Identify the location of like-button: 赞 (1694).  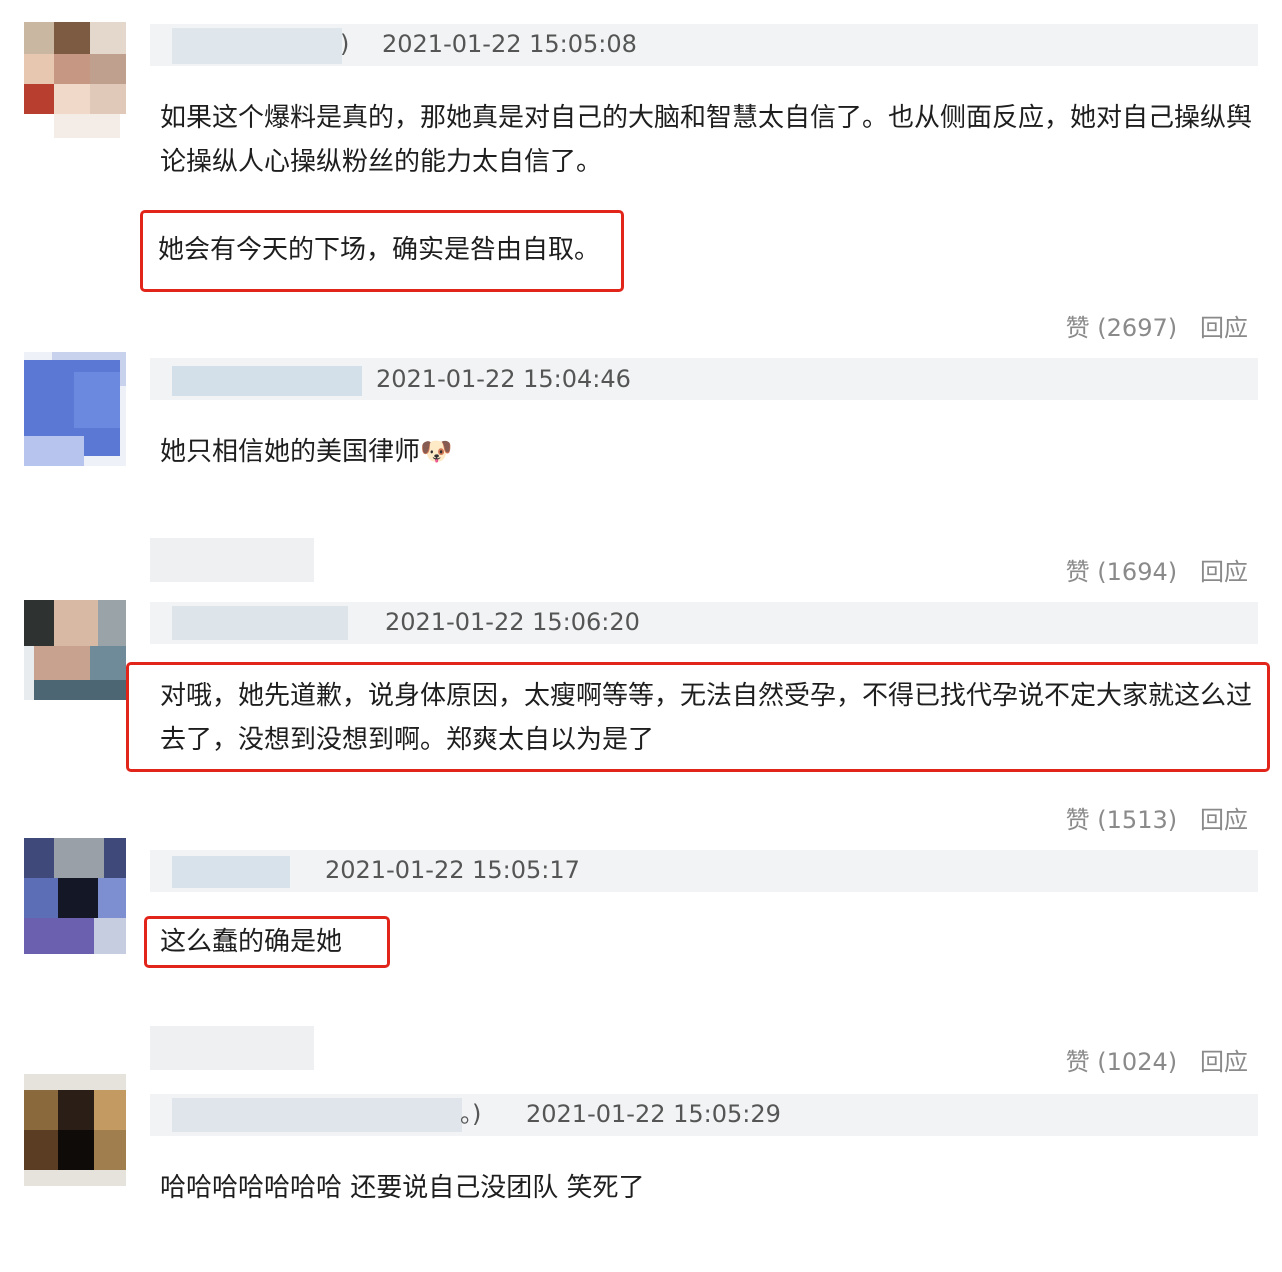
(1121, 572).